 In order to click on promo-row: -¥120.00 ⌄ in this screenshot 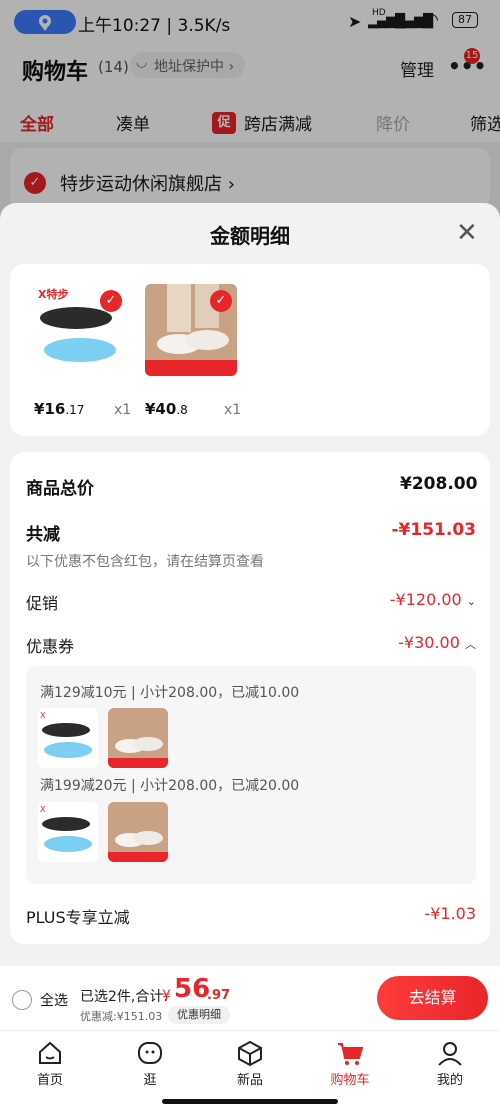, I will do `click(426, 599)`.